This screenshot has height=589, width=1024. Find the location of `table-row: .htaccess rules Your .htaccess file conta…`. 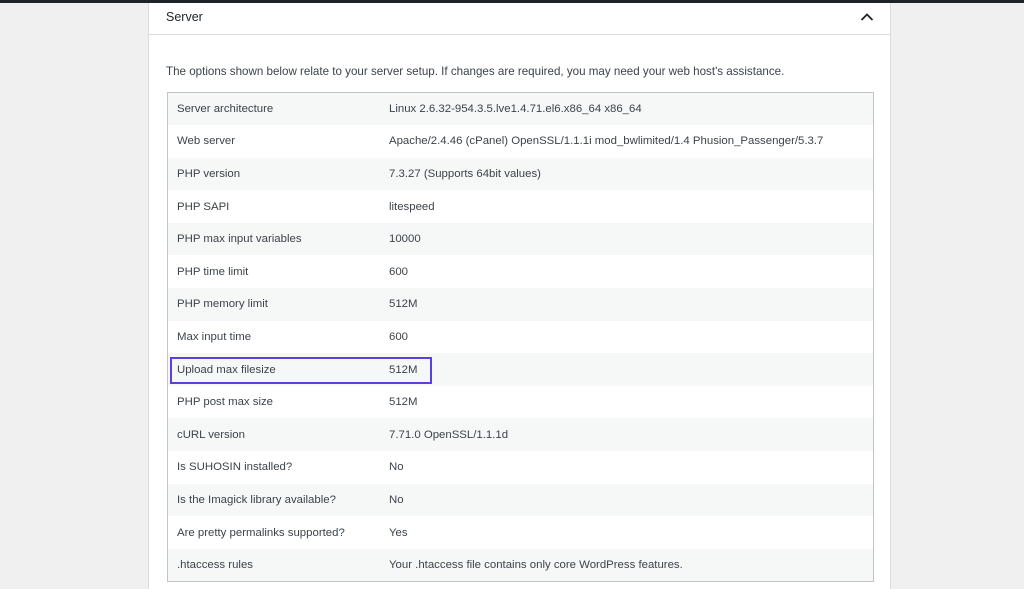

table-row: .htaccess rules Your .htaccess file conta… is located at coordinates (520, 565).